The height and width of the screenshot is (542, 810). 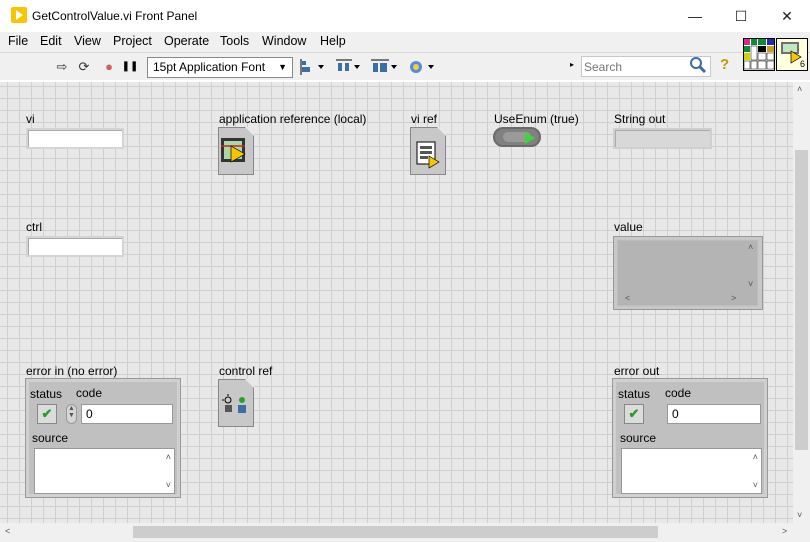 What do you see at coordinates (628, 227) in the screenshot?
I see `value-label: value` at bounding box center [628, 227].